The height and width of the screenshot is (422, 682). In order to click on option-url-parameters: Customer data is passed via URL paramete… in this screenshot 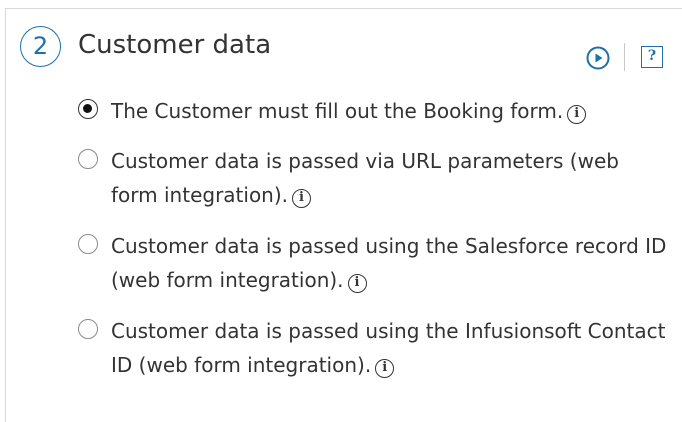, I will do `click(376, 178)`.